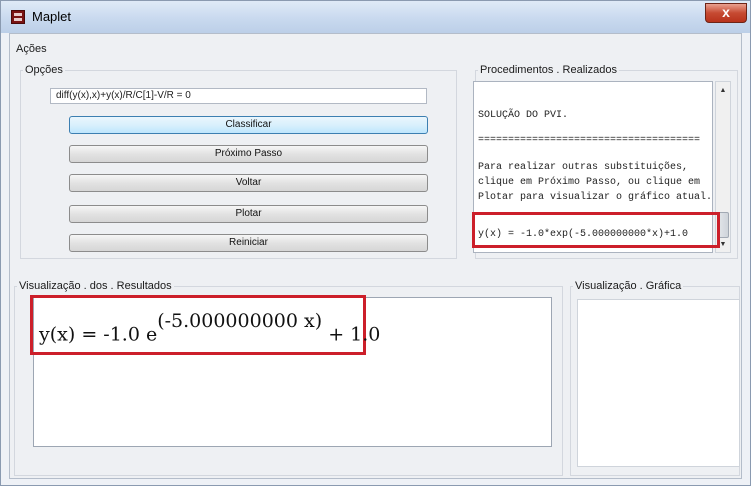  Describe the element at coordinates (44, 70) in the screenshot. I see `opcoes-legend: Opções` at that location.